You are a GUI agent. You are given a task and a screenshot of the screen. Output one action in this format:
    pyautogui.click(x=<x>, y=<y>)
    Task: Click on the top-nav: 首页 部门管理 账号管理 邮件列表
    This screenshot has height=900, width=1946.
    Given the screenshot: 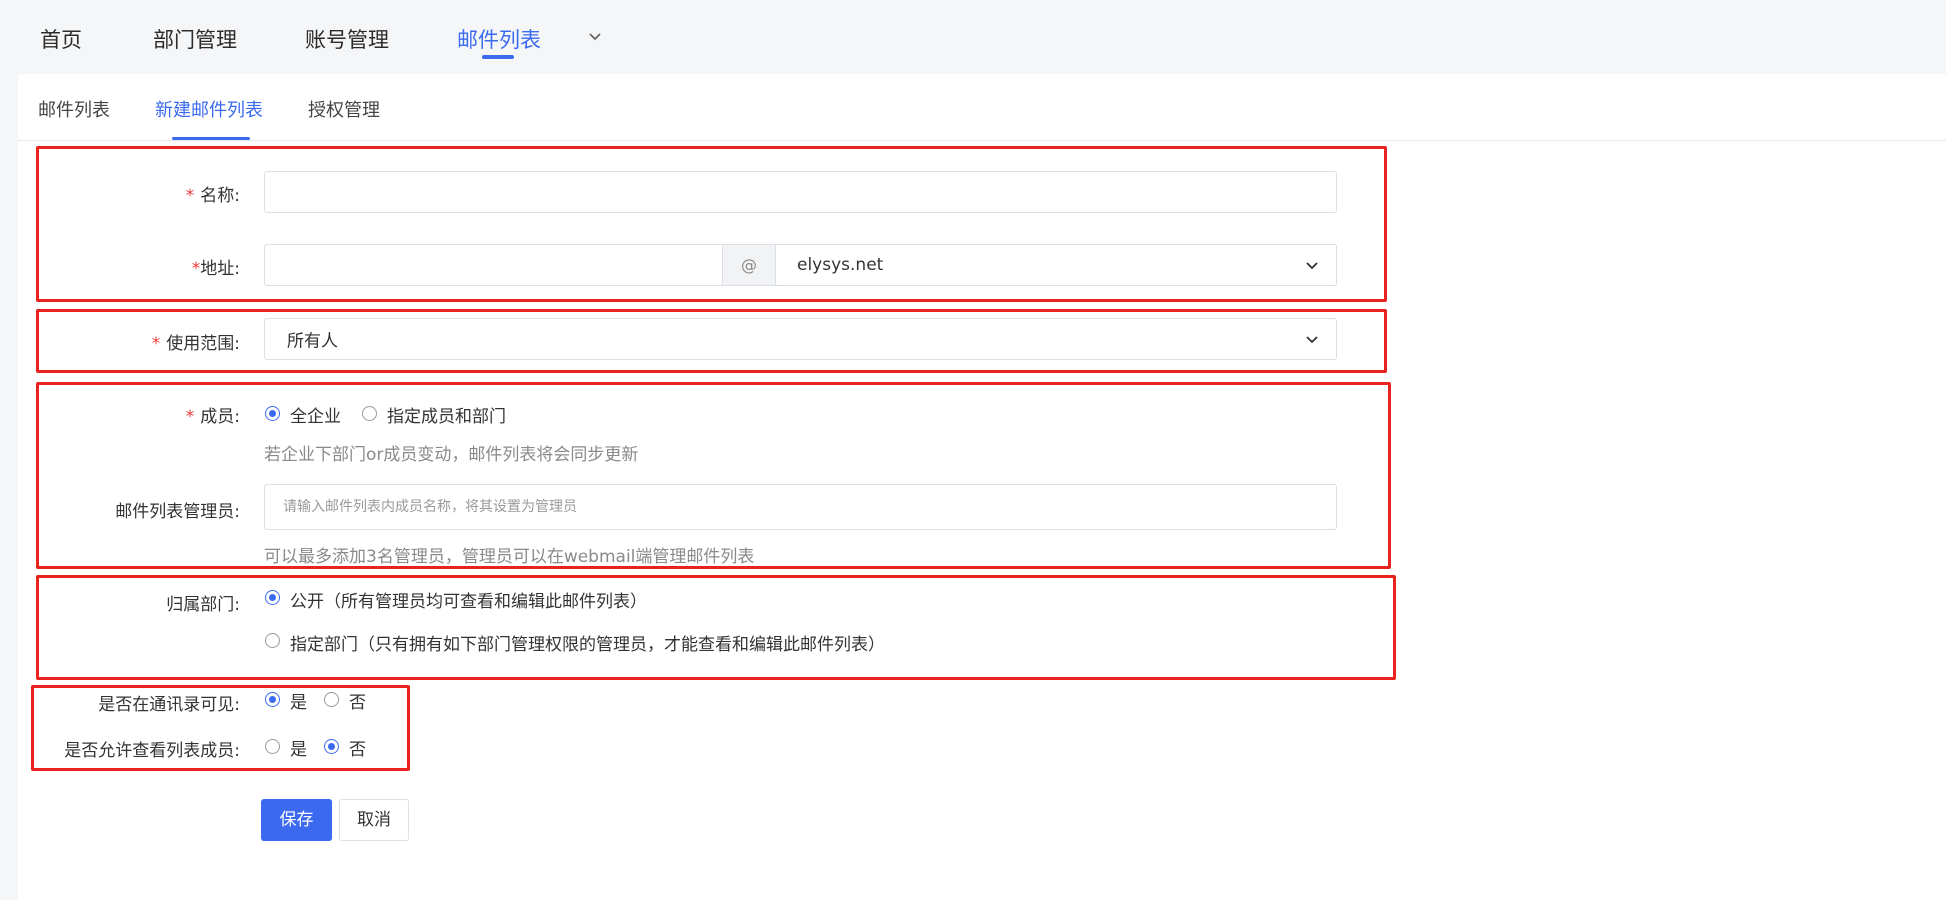 What is the action you would take?
    pyautogui.click(x=973, y=37)
    